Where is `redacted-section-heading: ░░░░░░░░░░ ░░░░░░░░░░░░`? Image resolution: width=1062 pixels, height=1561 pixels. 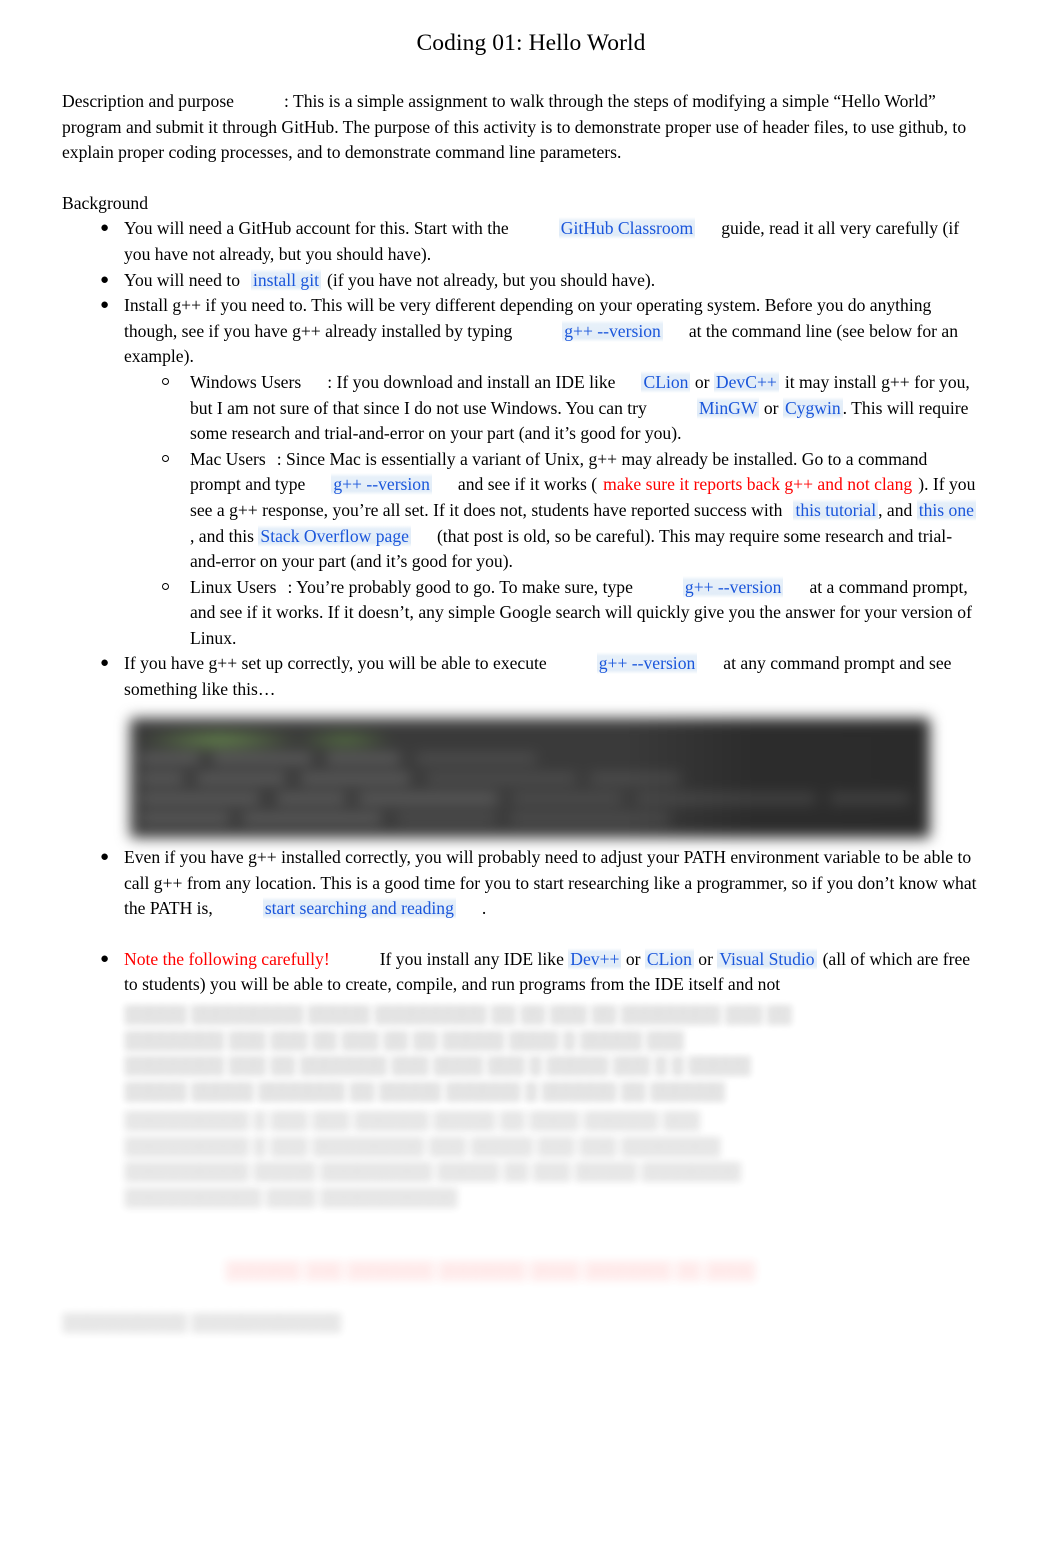 redacted-section-heading: ░░░░░░░░░░ ░░░░░░░░░░░░ is located at coordinates (201, 1322).